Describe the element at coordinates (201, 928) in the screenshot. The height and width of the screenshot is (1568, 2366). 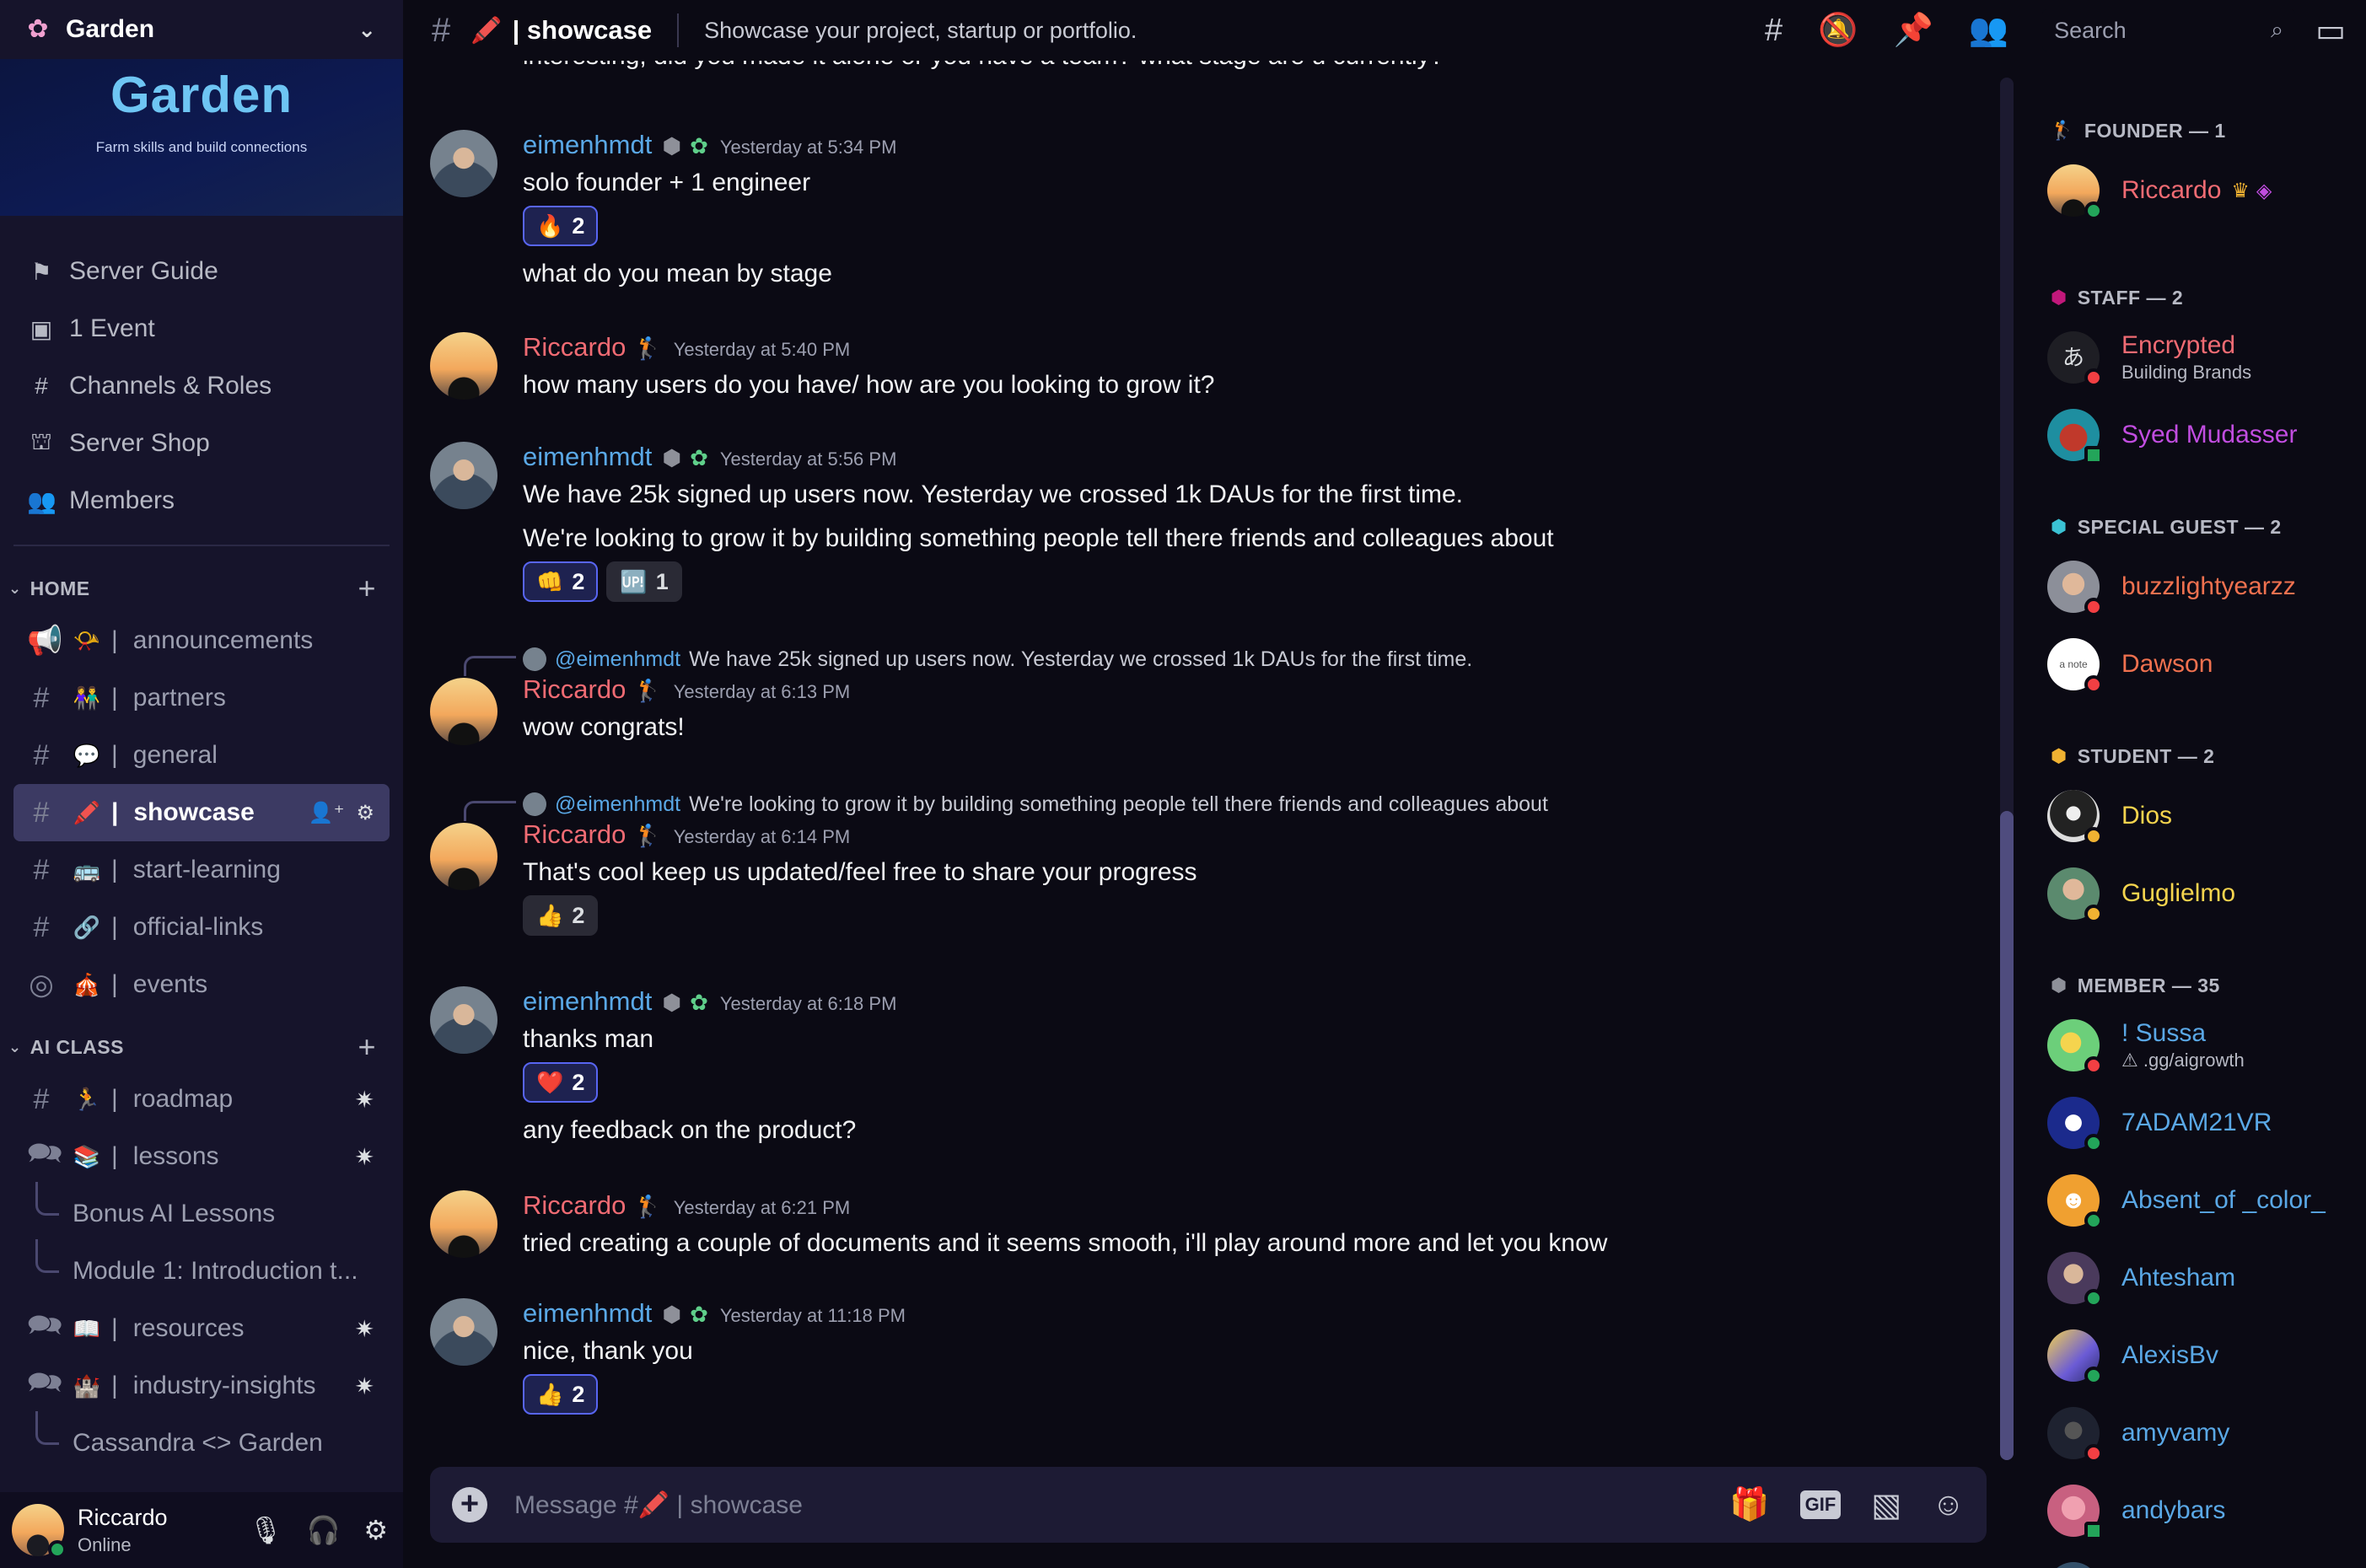
I see `channel-official-links: # 🔗 | official-links` at that location.